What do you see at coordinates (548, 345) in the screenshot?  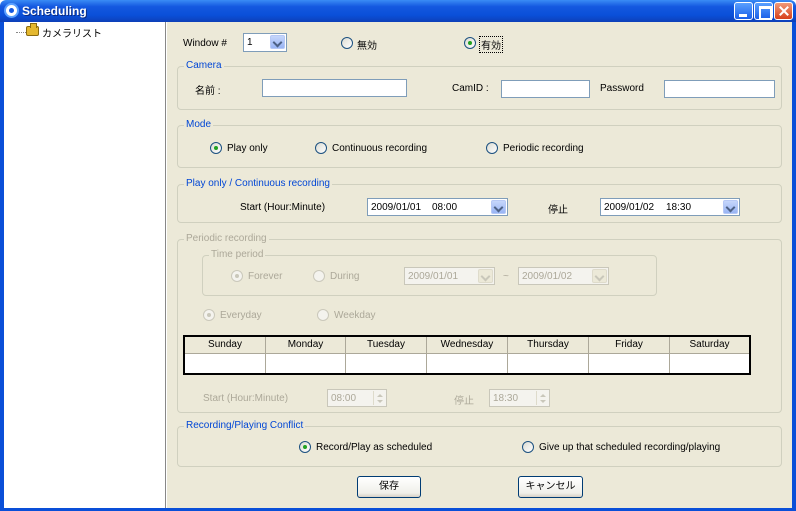 I see `weekday-header-thursday: Thursday` at bounding box center [548, 345].